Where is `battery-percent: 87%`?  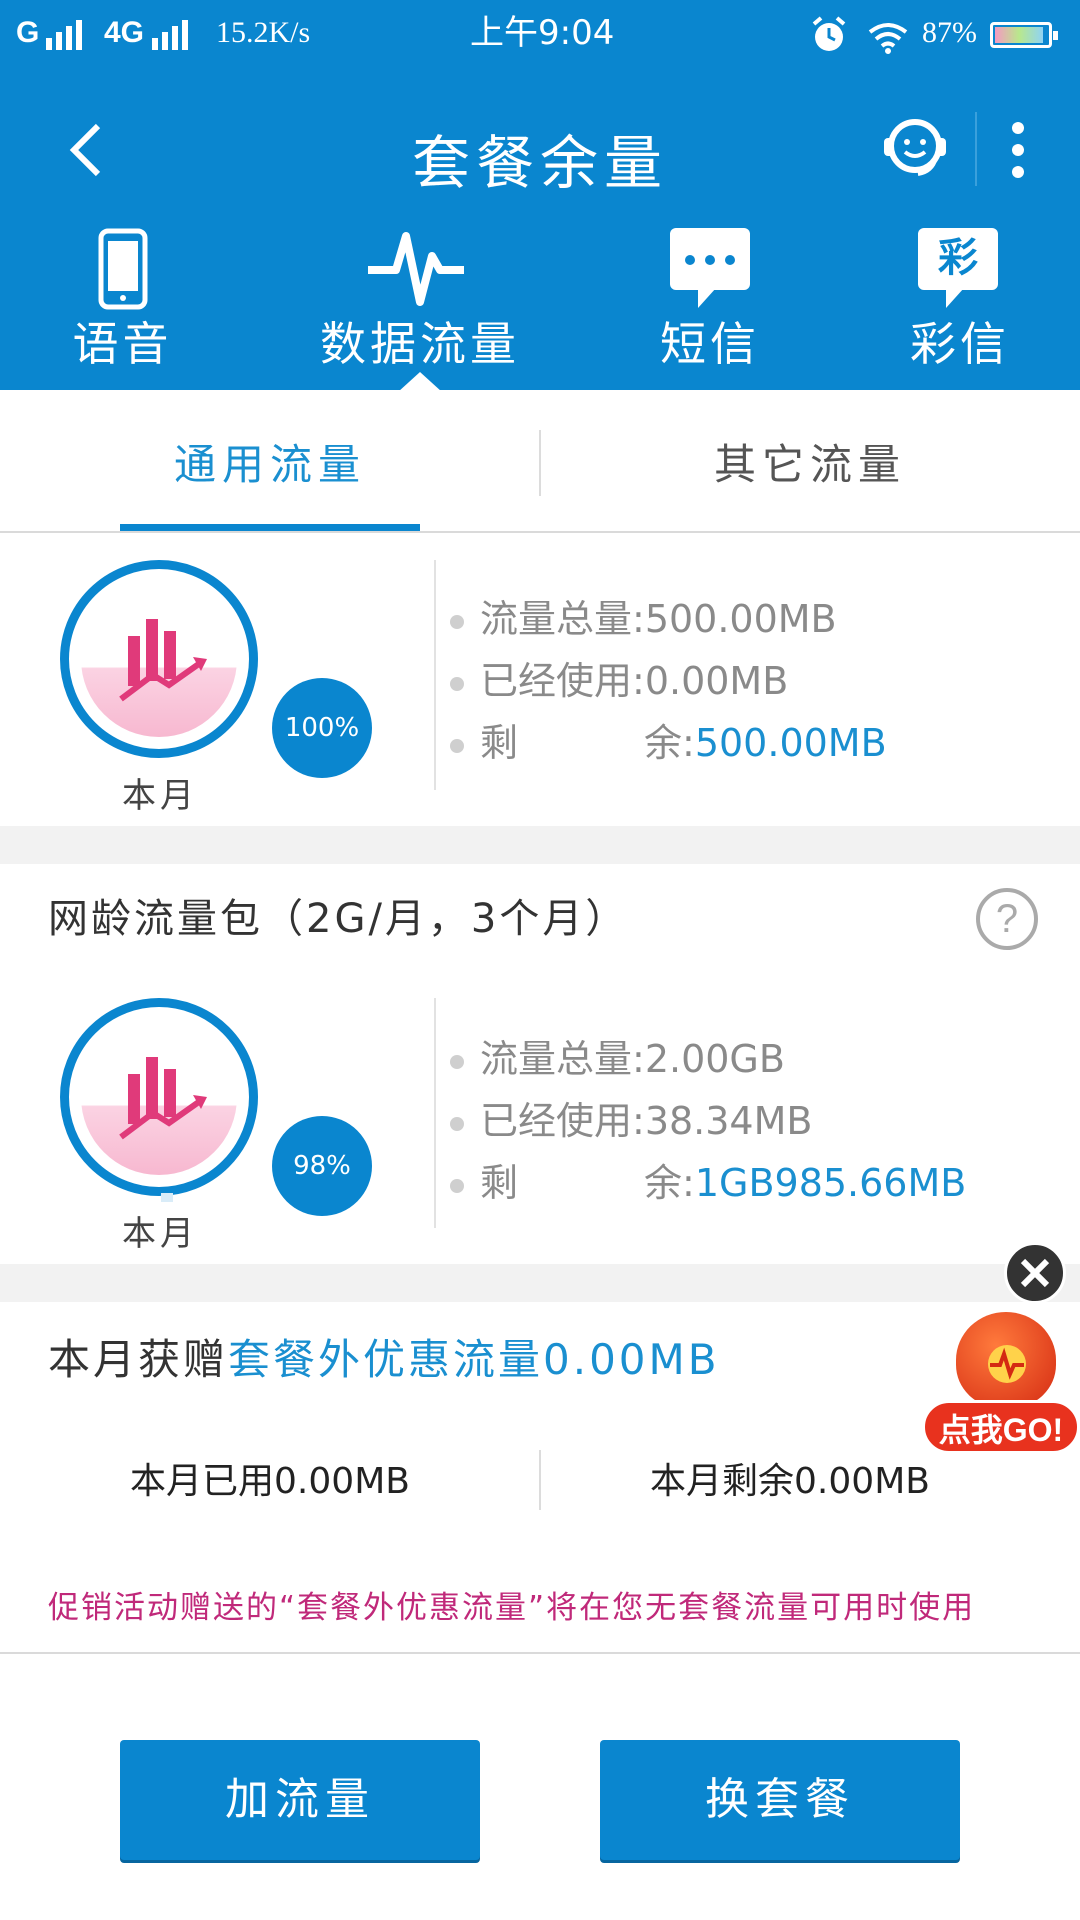 battery-percent: 87% is located at coordinates (949, 32).